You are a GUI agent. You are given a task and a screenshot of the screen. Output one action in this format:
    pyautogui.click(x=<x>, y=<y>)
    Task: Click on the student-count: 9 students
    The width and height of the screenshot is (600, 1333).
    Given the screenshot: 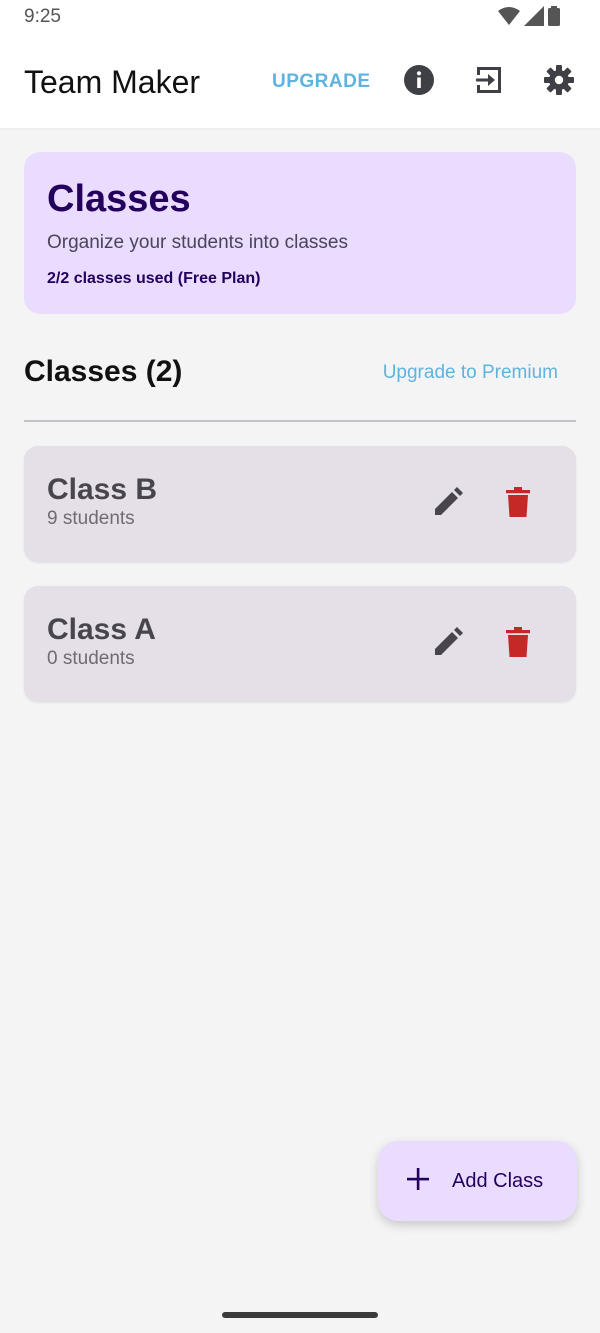 What is the action you would take?
    pyautogui.click(x=91, y=518)
    